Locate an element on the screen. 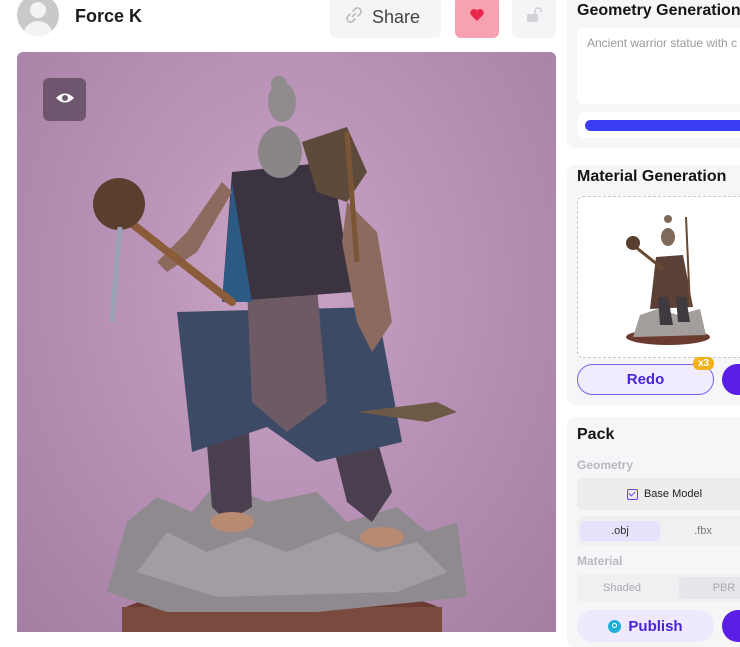 Image resolution: width=740 pixels, height=647 pixels. generate-button is located at coordinates (731, 379).